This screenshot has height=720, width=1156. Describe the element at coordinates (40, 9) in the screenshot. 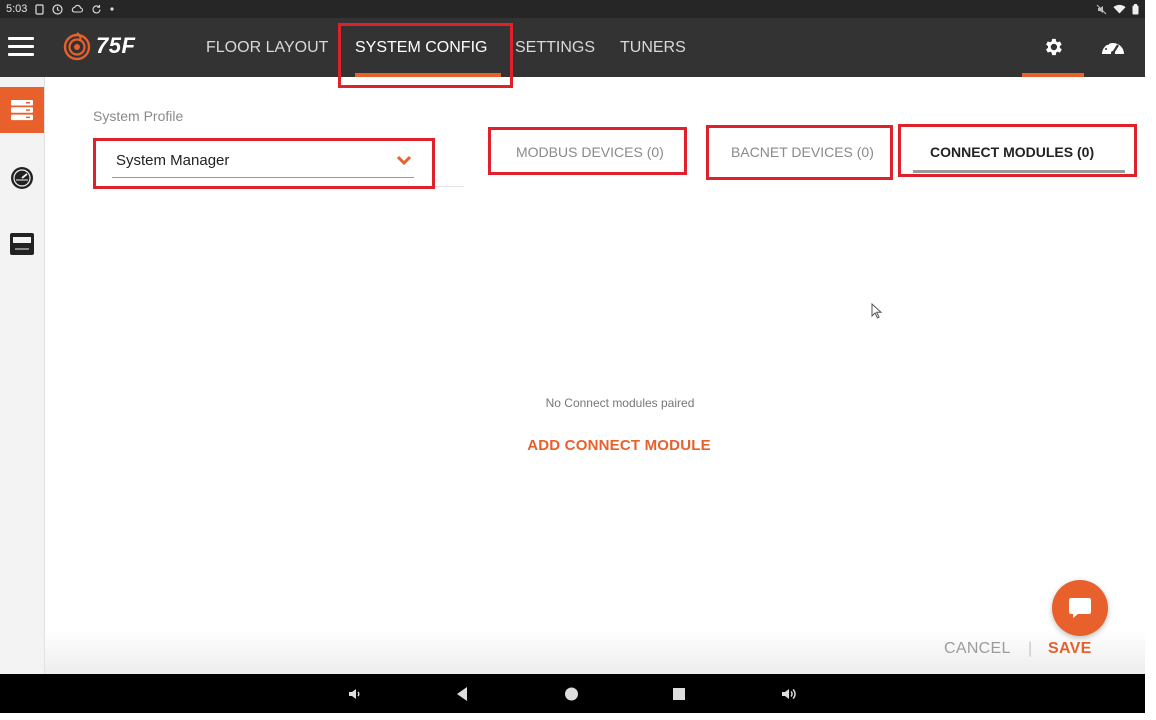

I see `sim-icon` at that location.